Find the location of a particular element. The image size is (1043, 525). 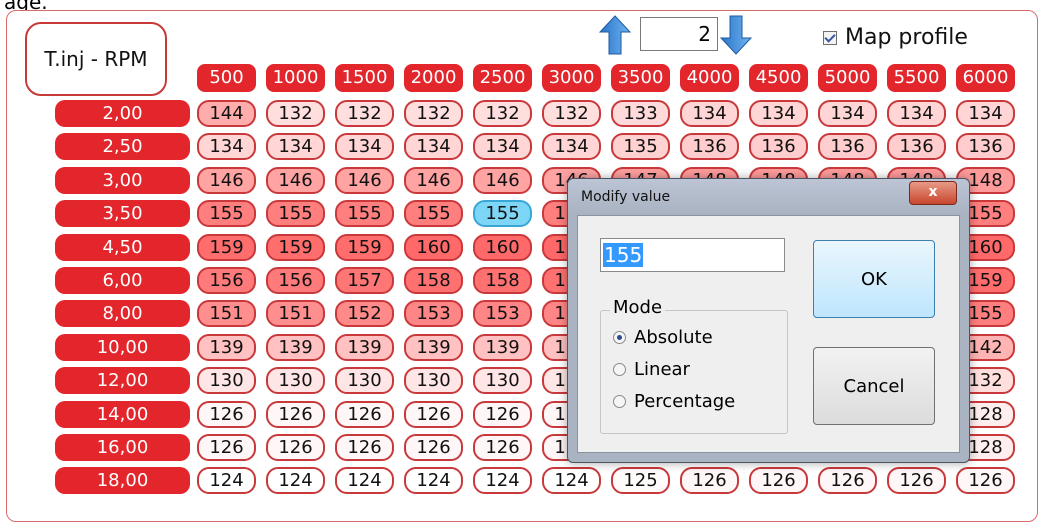

row-header-tinj: 4,50 is located at coordinates (122, 247).